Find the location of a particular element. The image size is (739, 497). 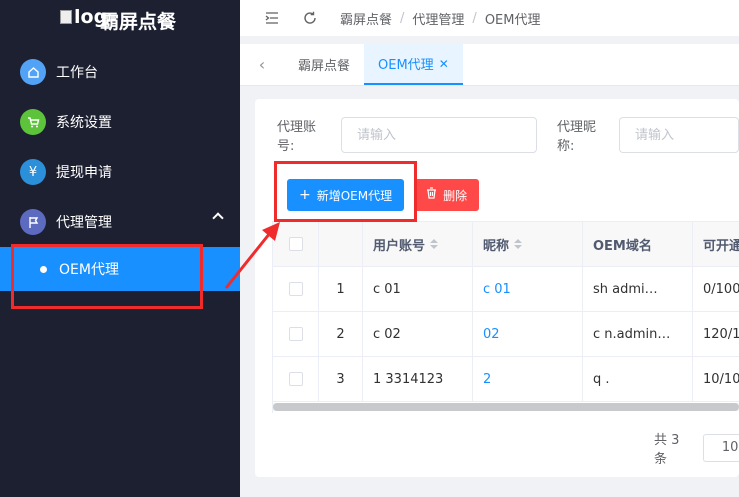

row-index: 1 is located at coordinates (341, 289).